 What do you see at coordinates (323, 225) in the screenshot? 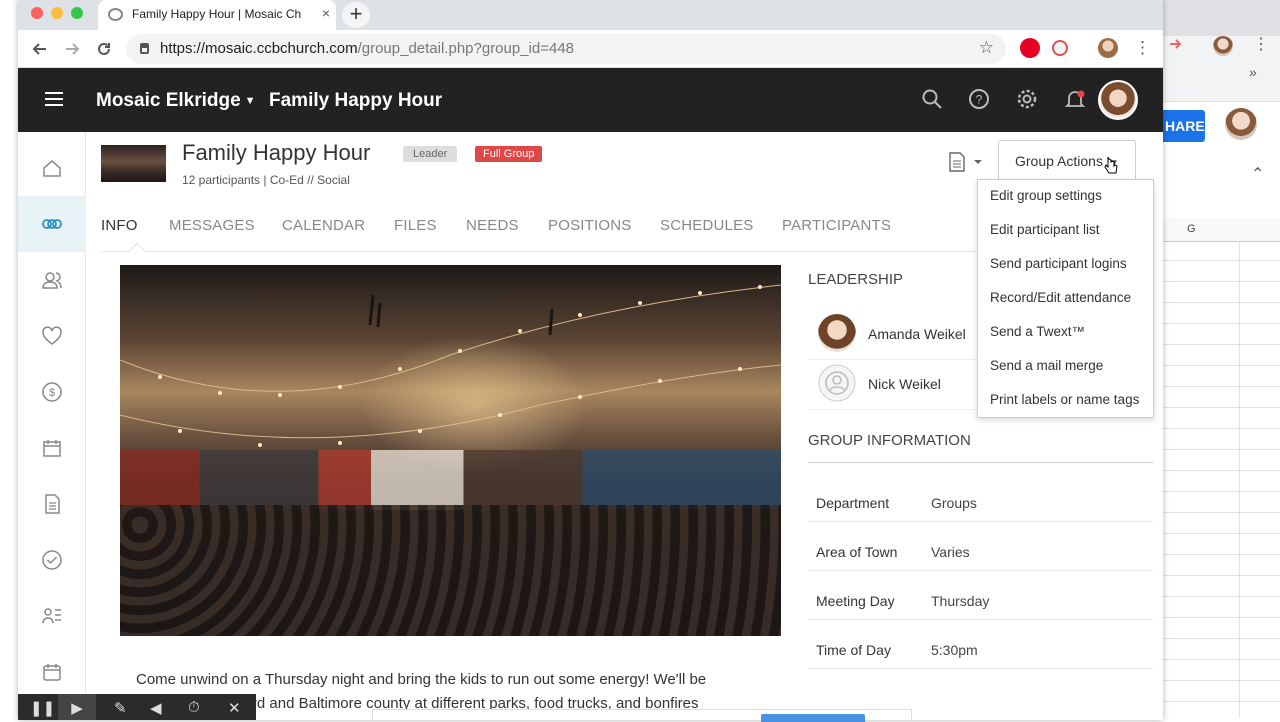
I see `tab-calendar: CALENDAR` at bounding box center [323, 225].